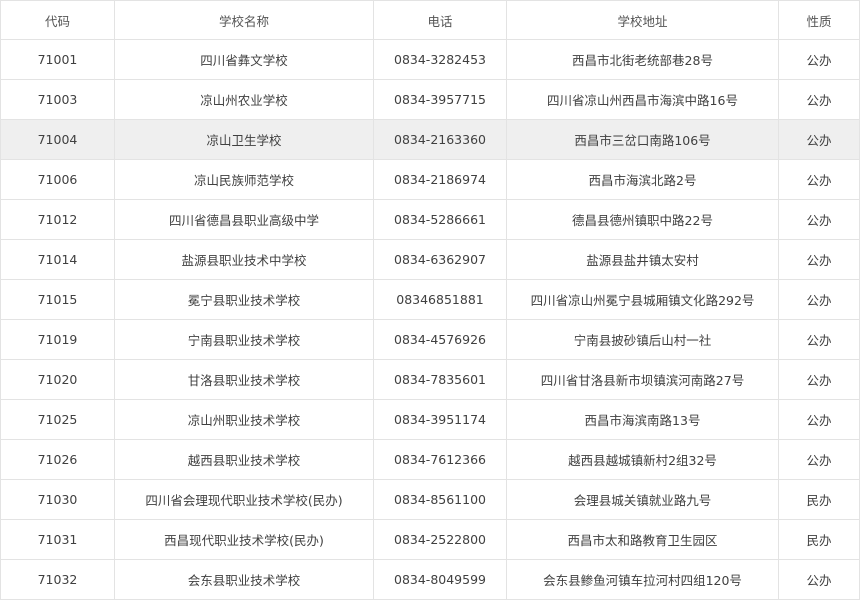  What do you see at coordinates (244, 140) in the screenshot?
I see `cell-school-name: 凉山卫生学校` at bounding box center [244, 140].